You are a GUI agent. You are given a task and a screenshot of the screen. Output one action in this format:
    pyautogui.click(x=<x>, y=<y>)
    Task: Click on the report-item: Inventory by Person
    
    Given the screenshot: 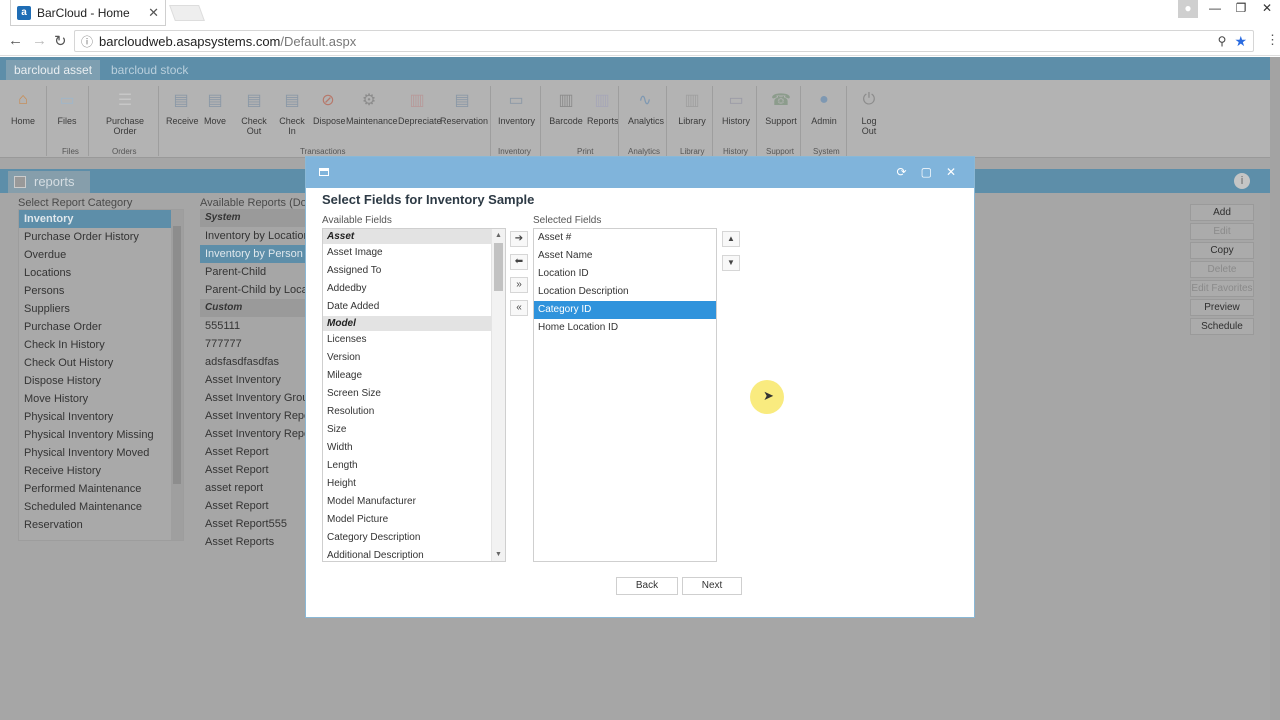 What is the action you would take?
    pyautogui.click(x=252, y=254)
    